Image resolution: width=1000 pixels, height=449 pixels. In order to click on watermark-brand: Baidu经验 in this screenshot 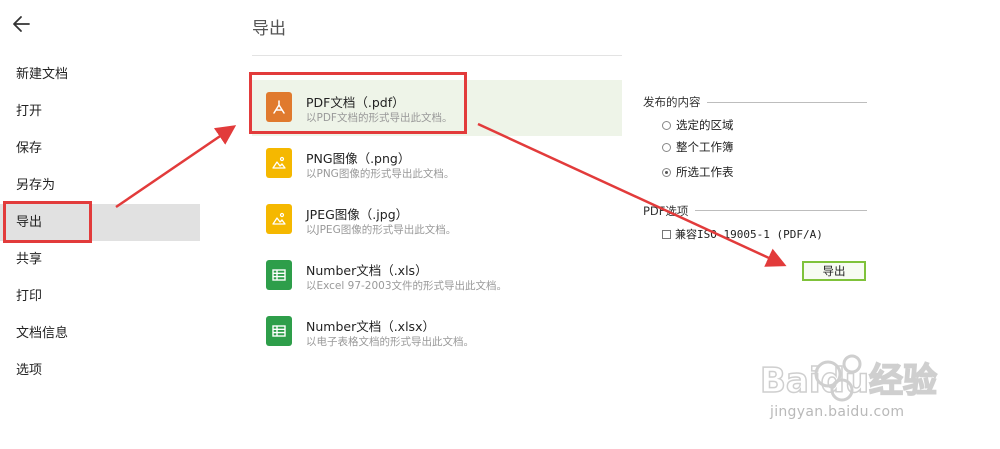, I will do `click(848, 381)`.